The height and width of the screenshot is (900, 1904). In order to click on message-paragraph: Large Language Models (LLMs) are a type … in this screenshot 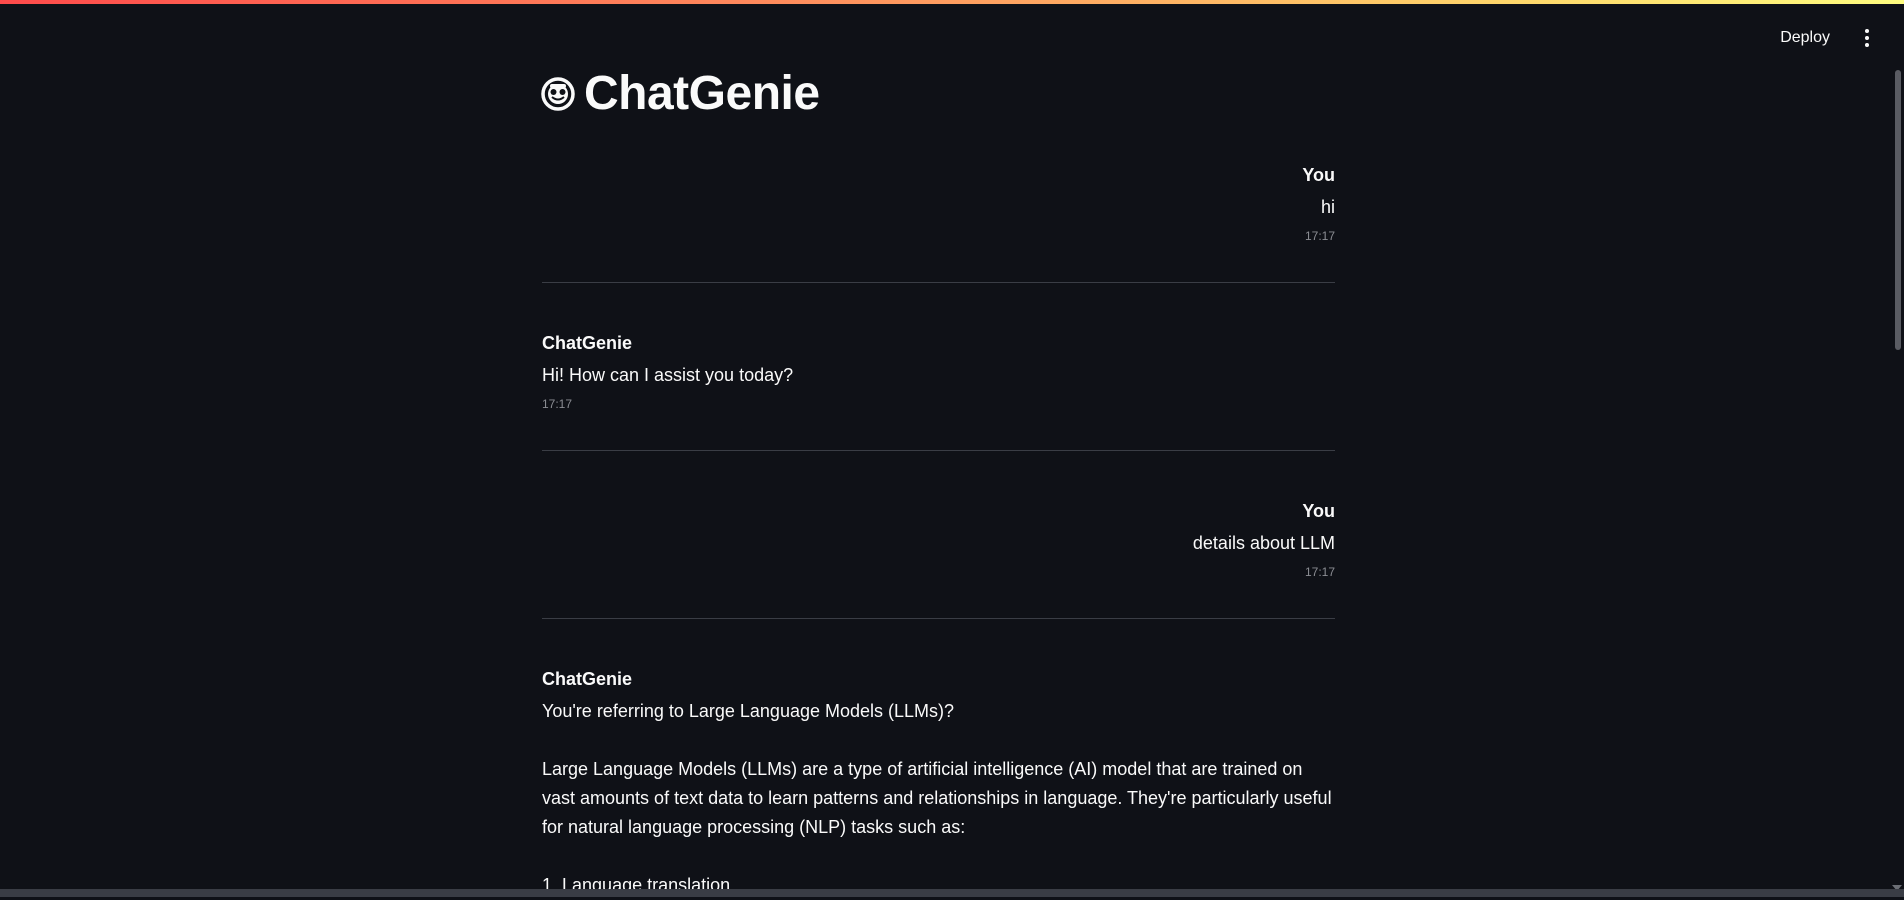, I will do `click(937, 798)`.